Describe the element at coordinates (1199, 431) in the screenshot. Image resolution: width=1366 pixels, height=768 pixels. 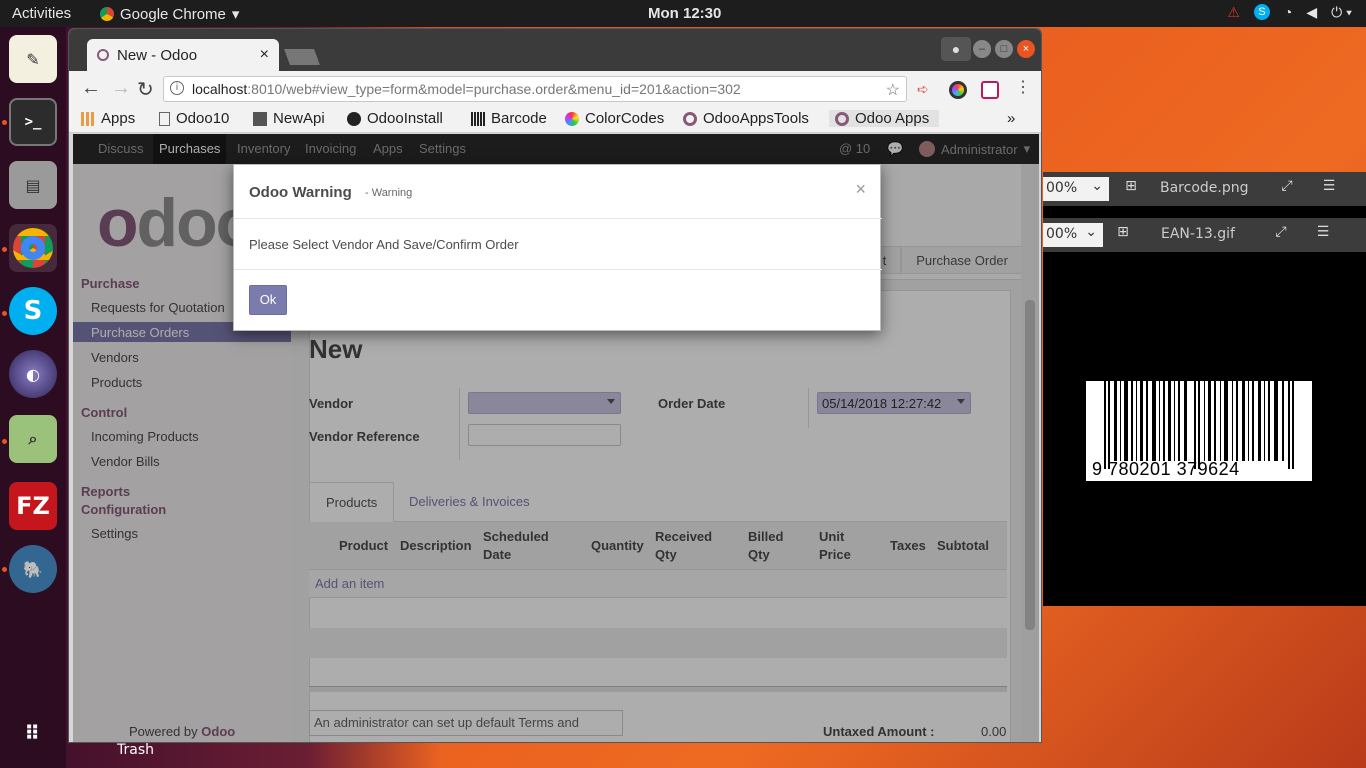
I see `ean13-barcode-image: 9 780201 379624` at that location.